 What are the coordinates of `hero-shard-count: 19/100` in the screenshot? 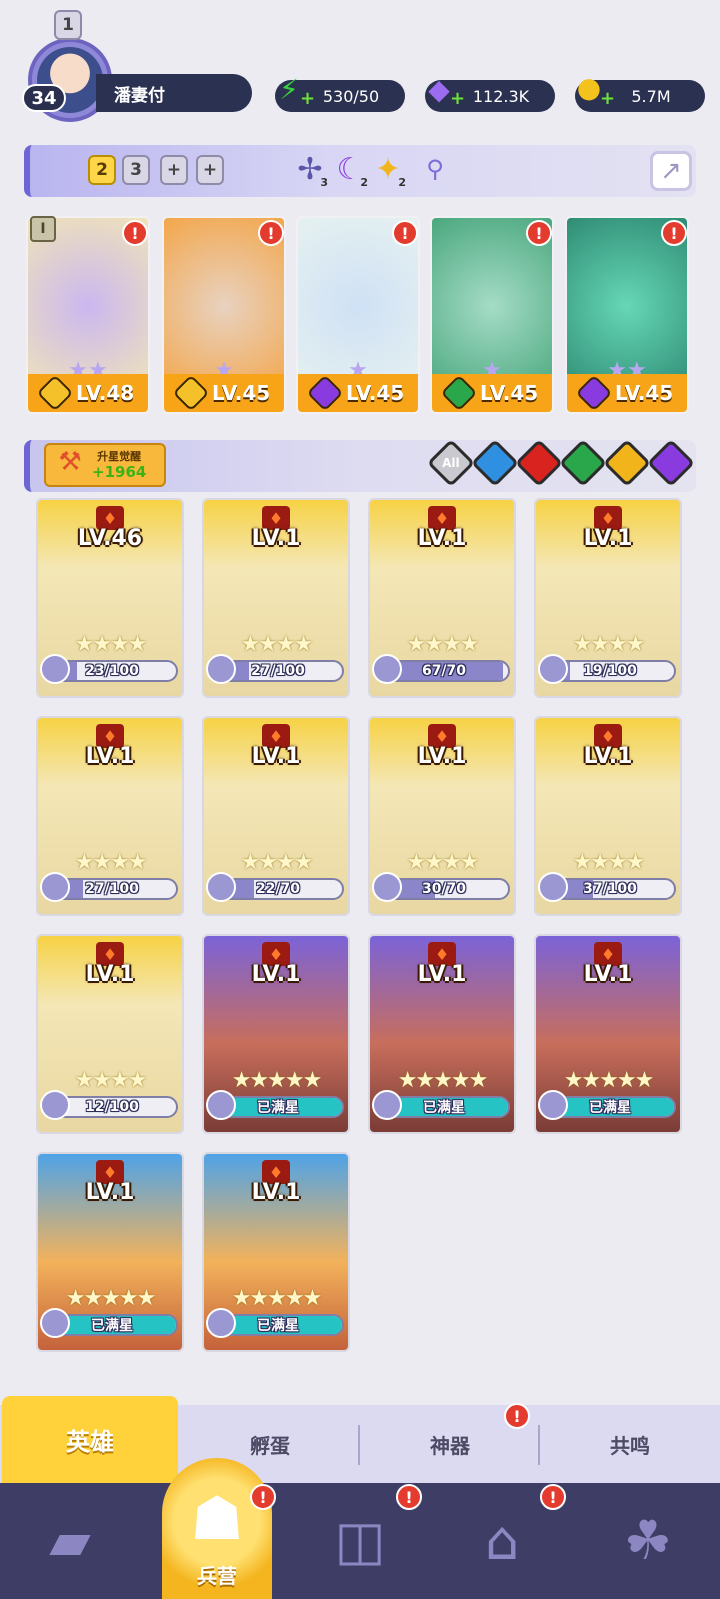 It's located at (610, 671).